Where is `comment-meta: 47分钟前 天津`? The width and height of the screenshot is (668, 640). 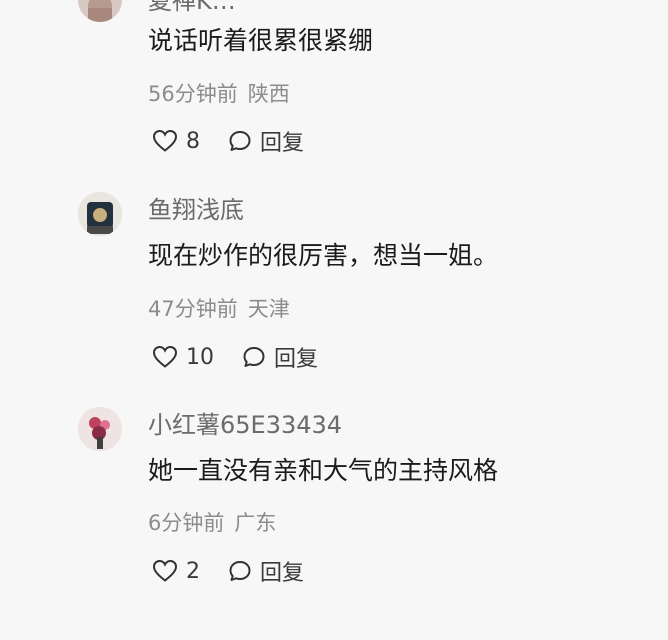
comment-meta: 47分钟前 天津 is located at coordinates (219, 309).